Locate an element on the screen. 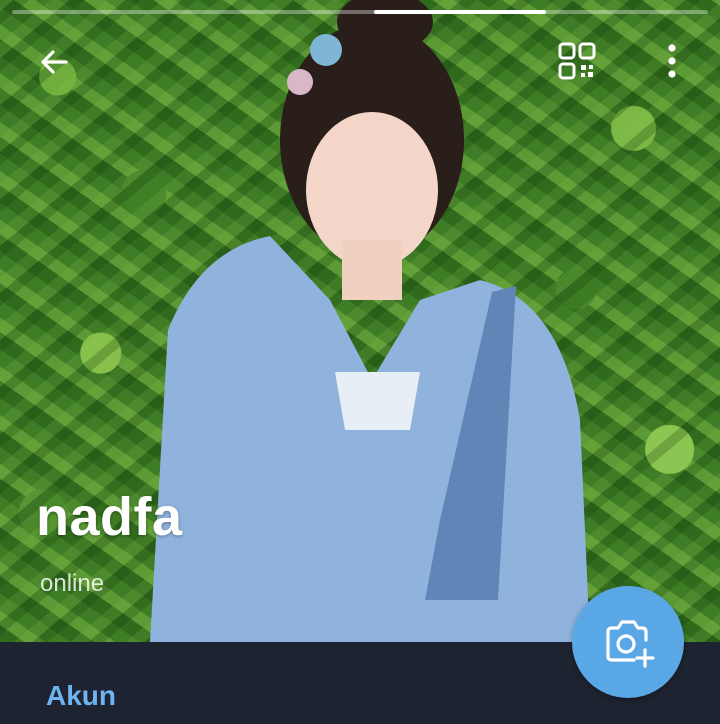  story-progress-bar is located at coordinates (360, 12).